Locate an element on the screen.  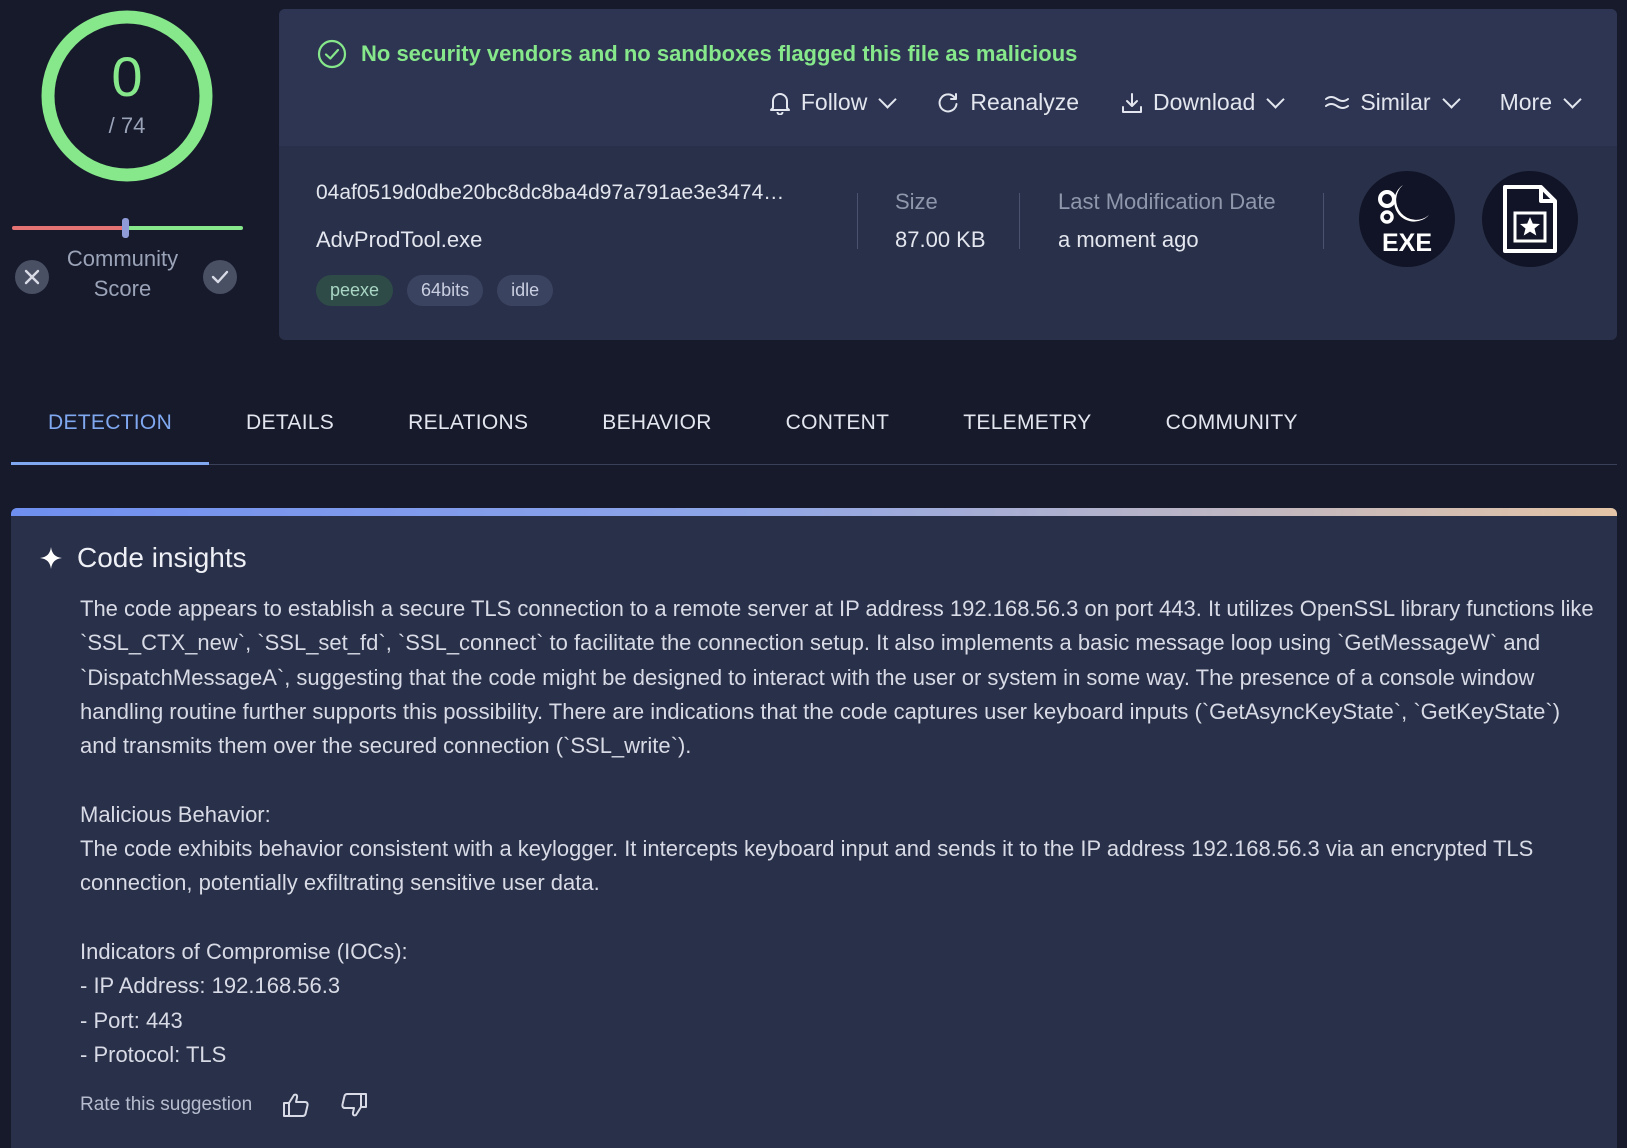
refresh-icon is located at coordinates (948, 102).